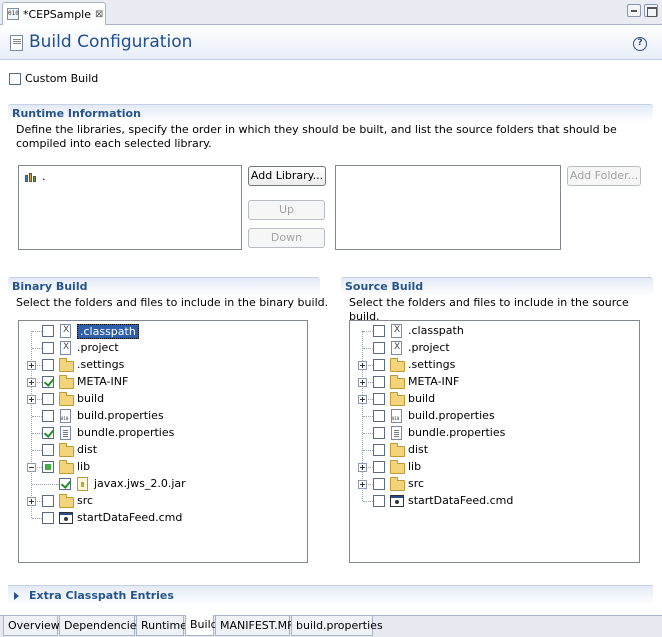  Describe the element at coordinates (159, 484) in the screenshot. I see `tree-row: javax.jws_2.0.jar` at that location.